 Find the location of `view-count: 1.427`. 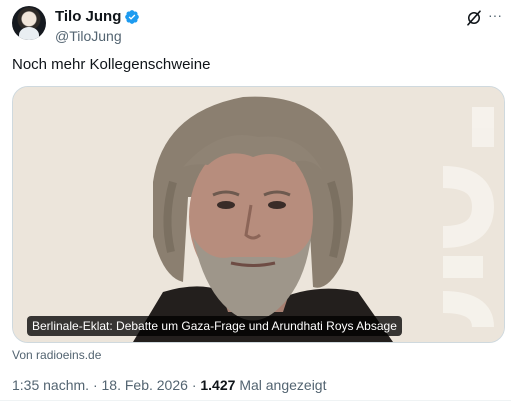

view-count: 1.427 is located at coordinates (218, 385).